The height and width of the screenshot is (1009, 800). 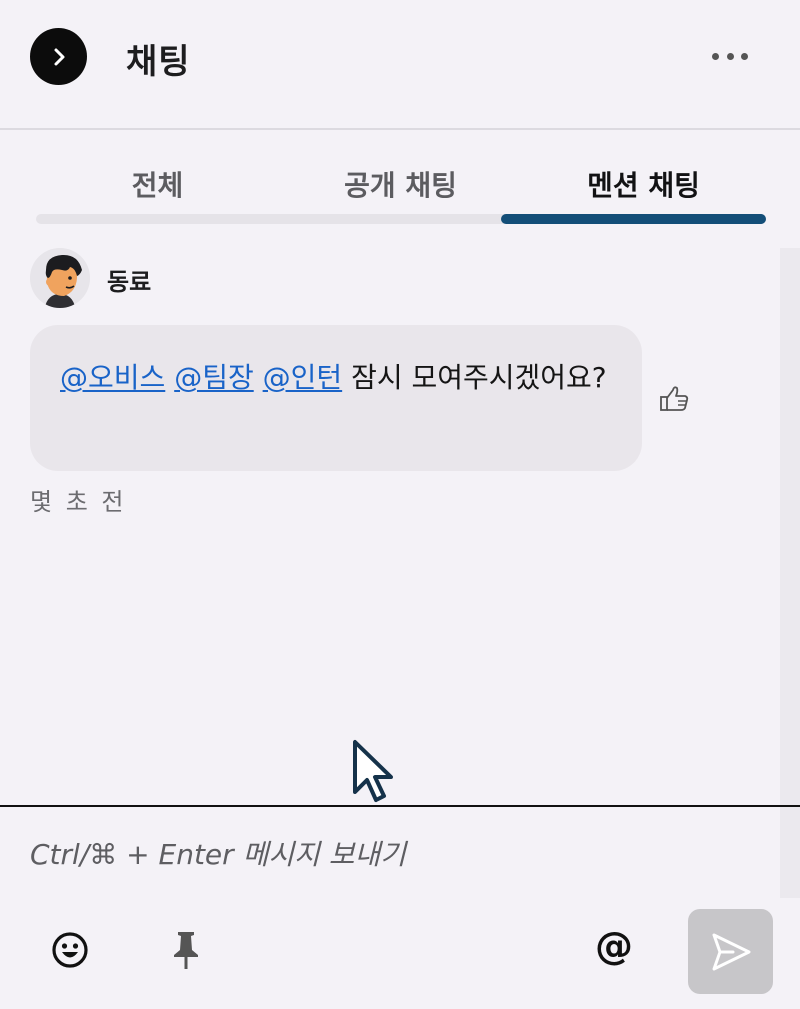 What do you see at coordinates (790, 573) in the screenshot?
I see `scrollbar` at bounding box center [790, 573].